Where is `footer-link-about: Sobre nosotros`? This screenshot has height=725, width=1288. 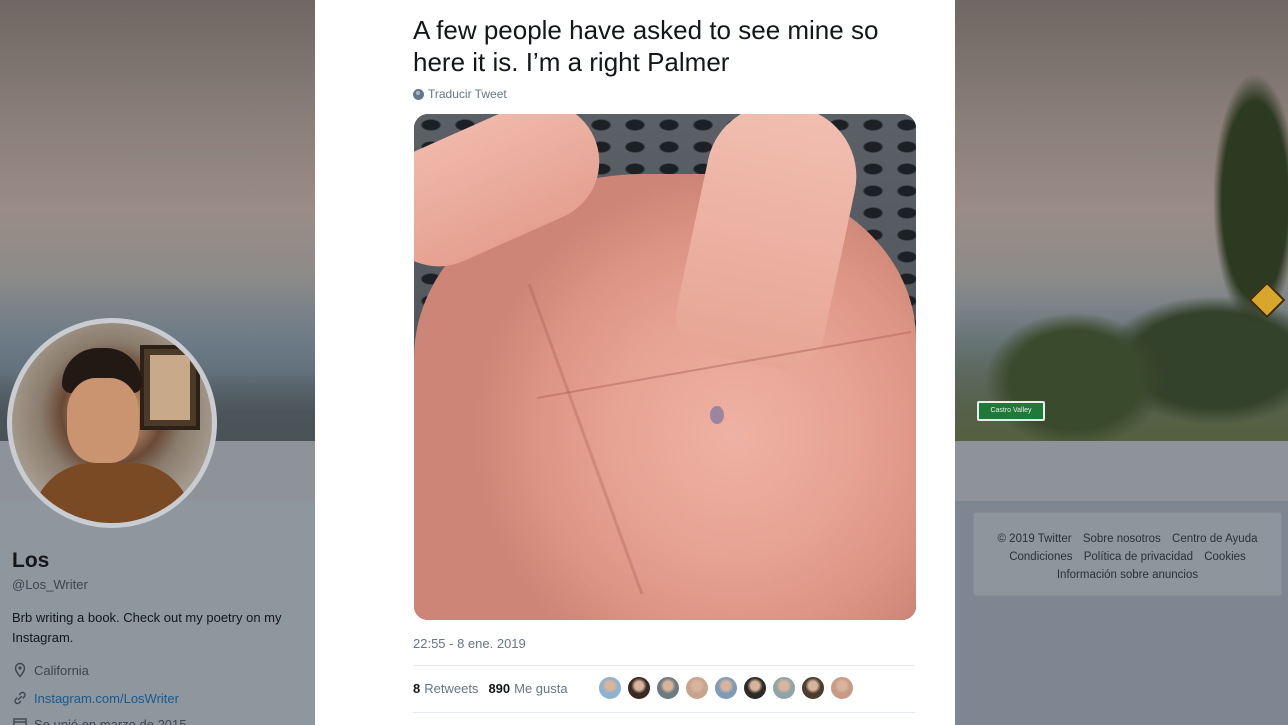
footer-link-about: Sobre nosotros is located at coordinates (1122, 539).